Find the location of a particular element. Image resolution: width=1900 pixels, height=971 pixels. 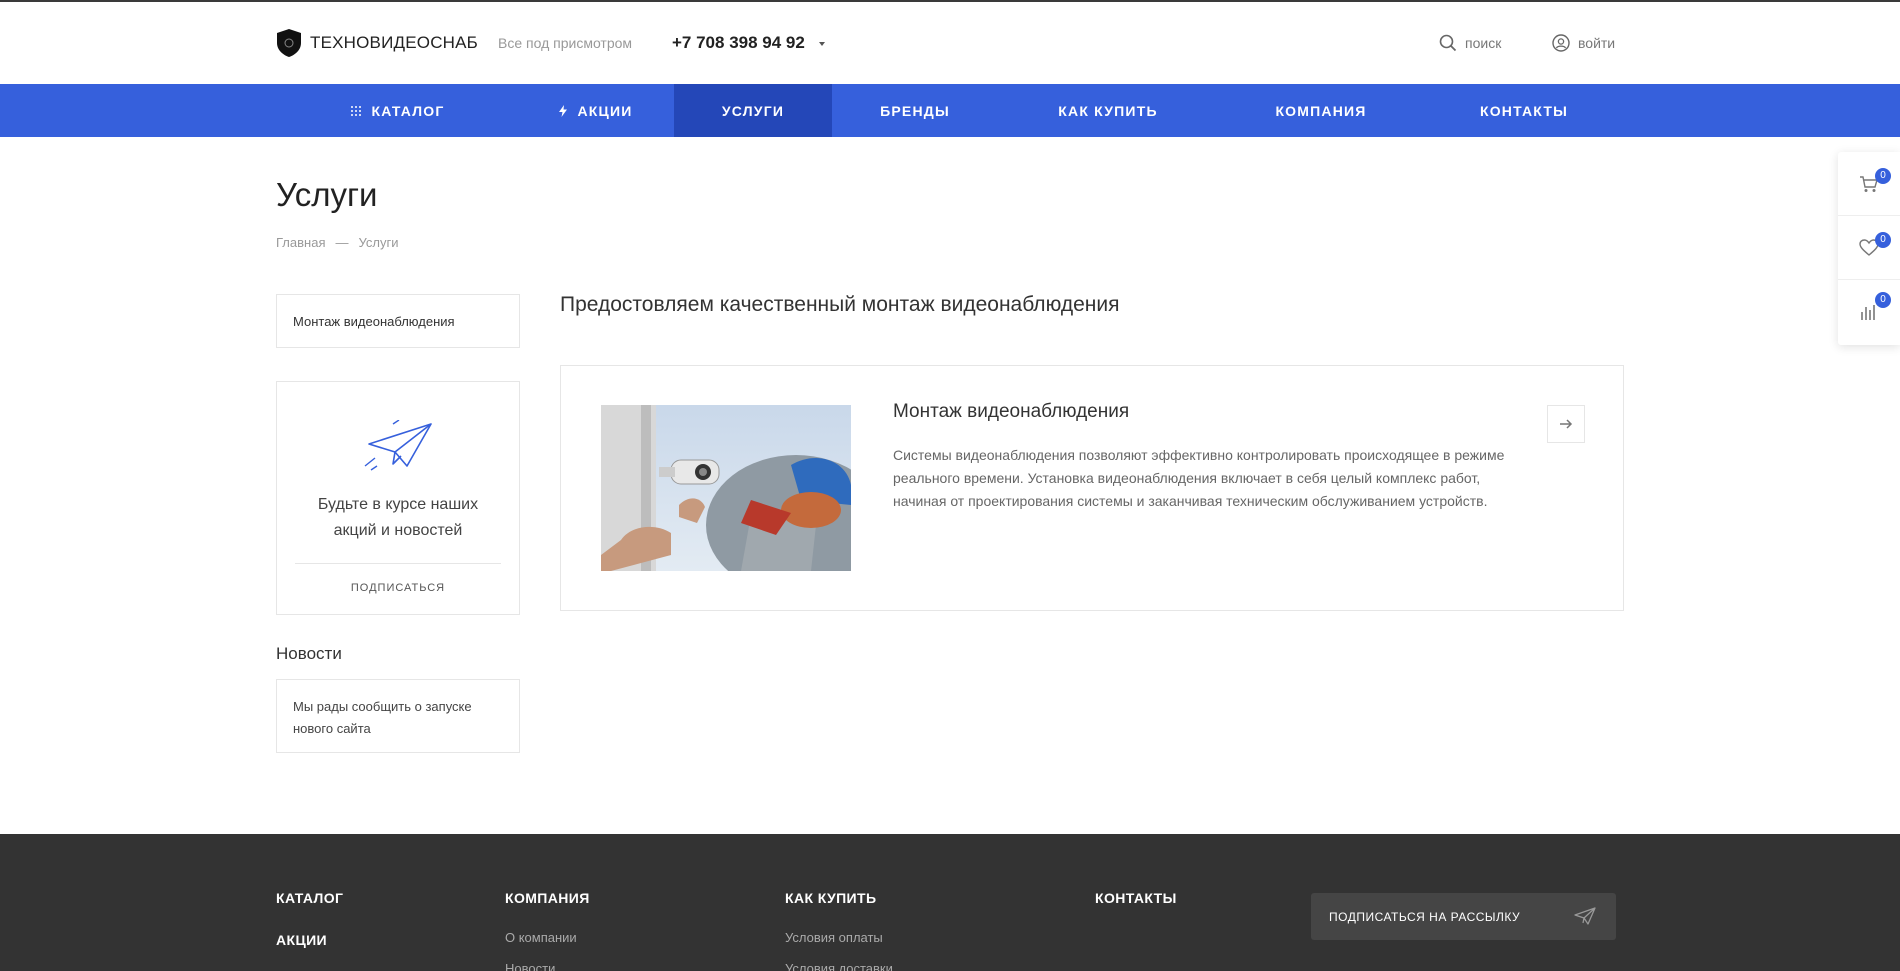

service-open-button is located at coordinates (1566, 424).